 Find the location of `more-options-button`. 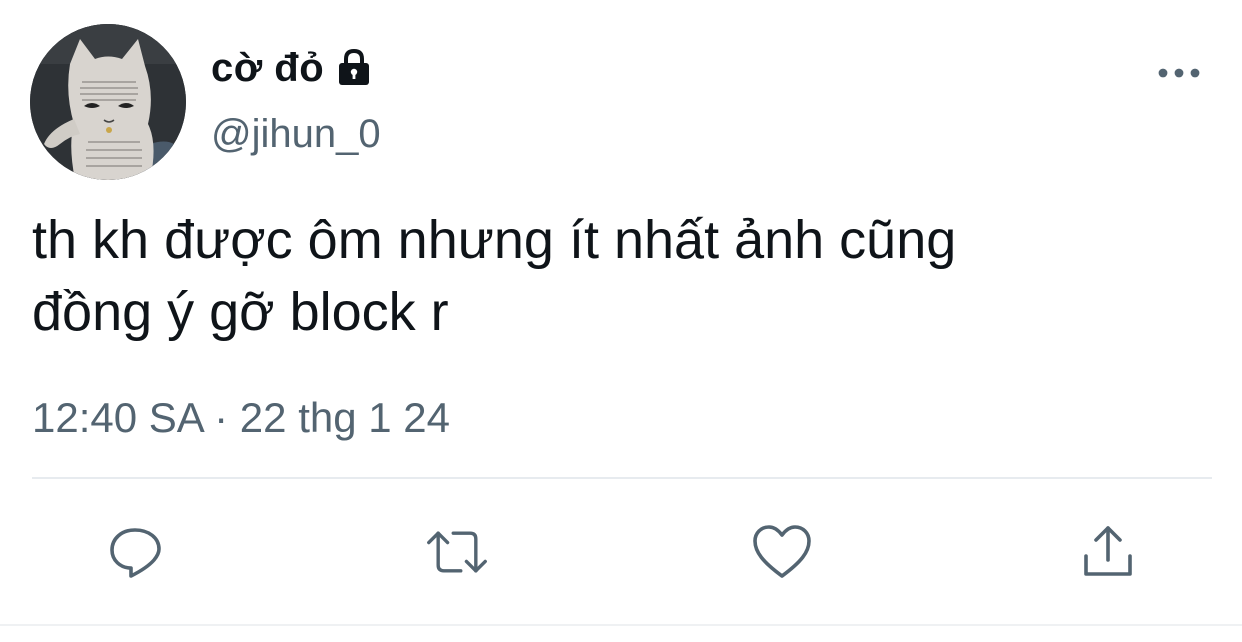

more-options-button is located at coordinates (1179, 73).